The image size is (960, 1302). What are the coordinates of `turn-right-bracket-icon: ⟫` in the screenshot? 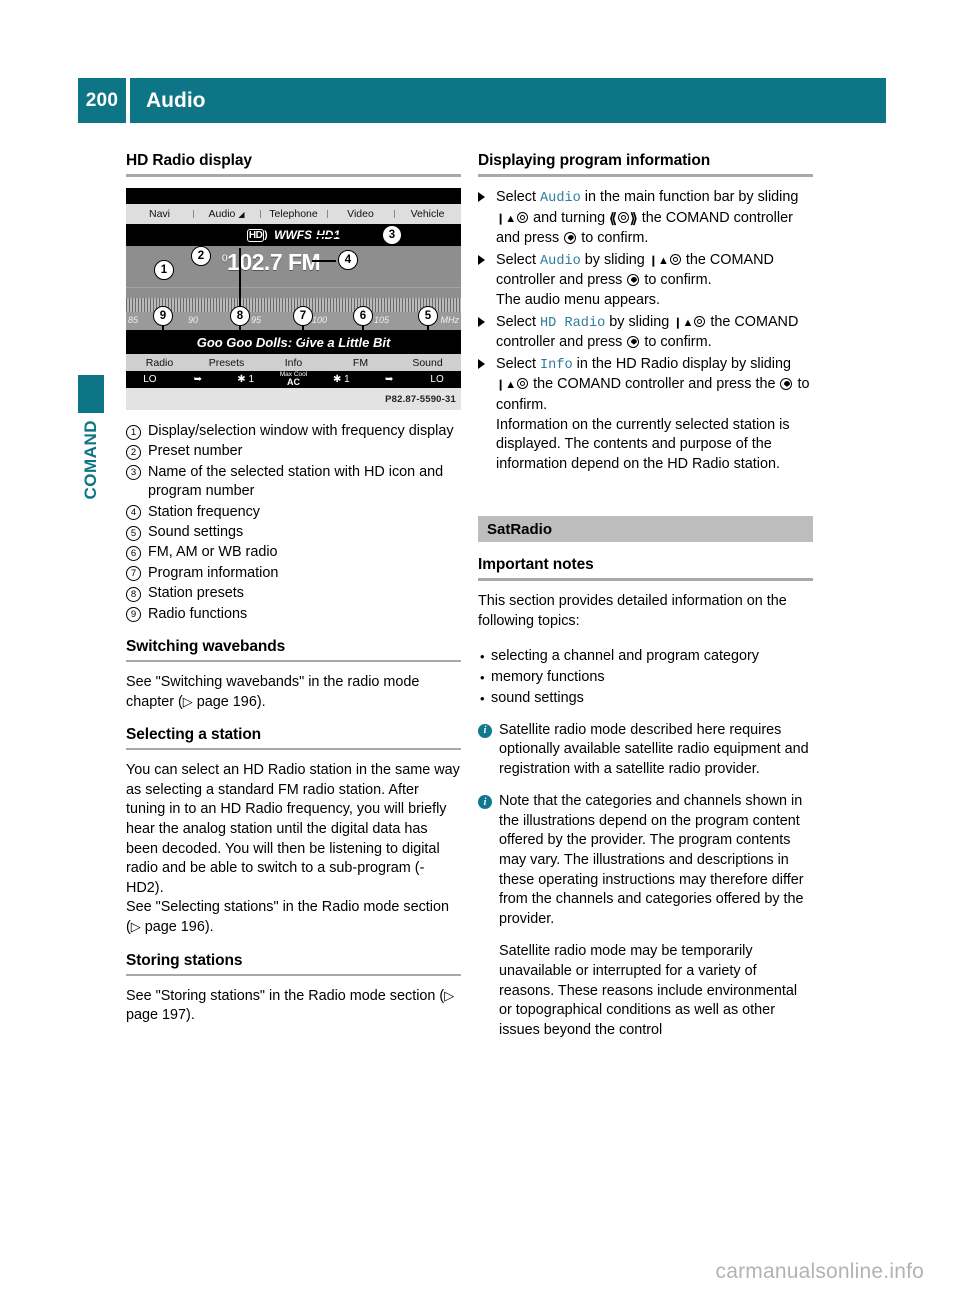 It's located at (633, 217).